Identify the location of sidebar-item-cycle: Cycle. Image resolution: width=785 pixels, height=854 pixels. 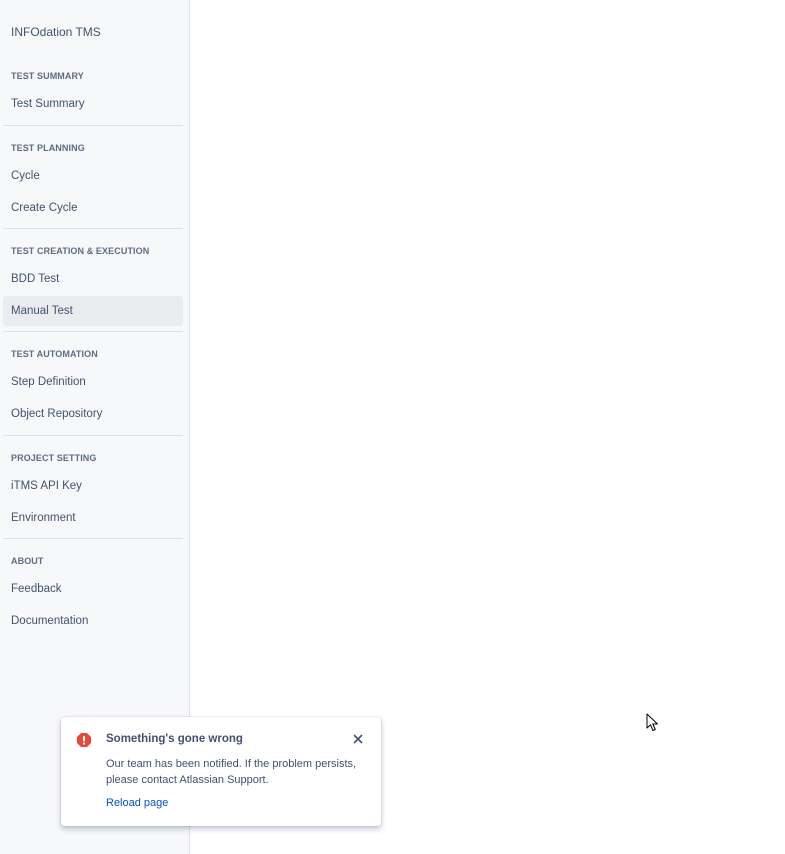
(93, 176).